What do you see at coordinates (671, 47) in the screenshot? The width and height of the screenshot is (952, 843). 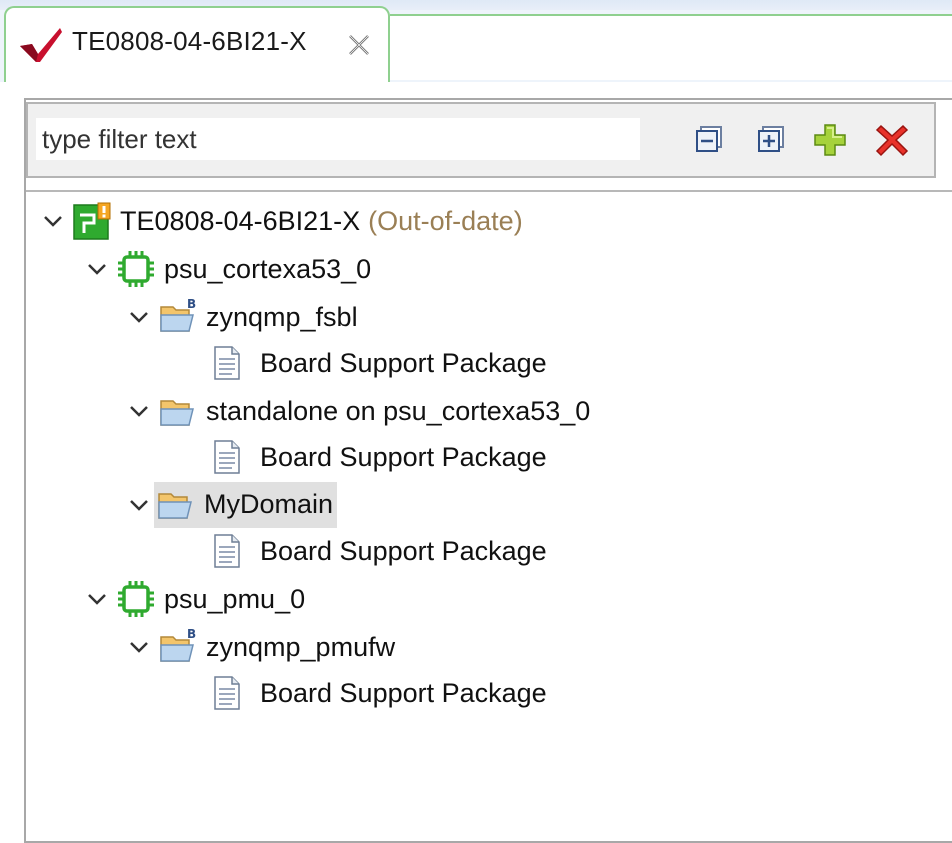 I see `tab-bar-empty-area` at bounding box center [671, 47].